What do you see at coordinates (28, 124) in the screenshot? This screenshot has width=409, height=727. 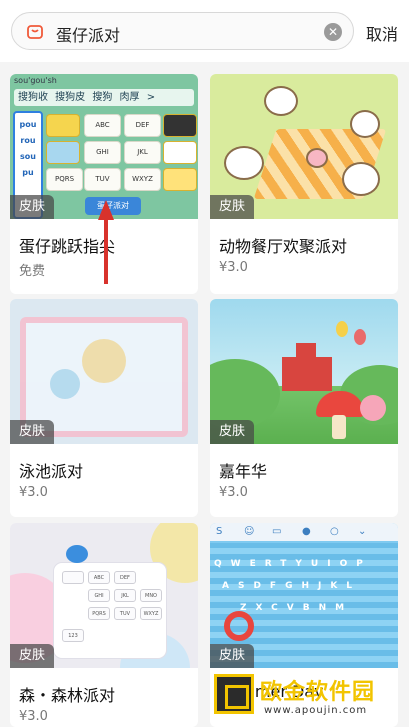 I see `pinyin-option: pou` at bounding box center [28, 124].